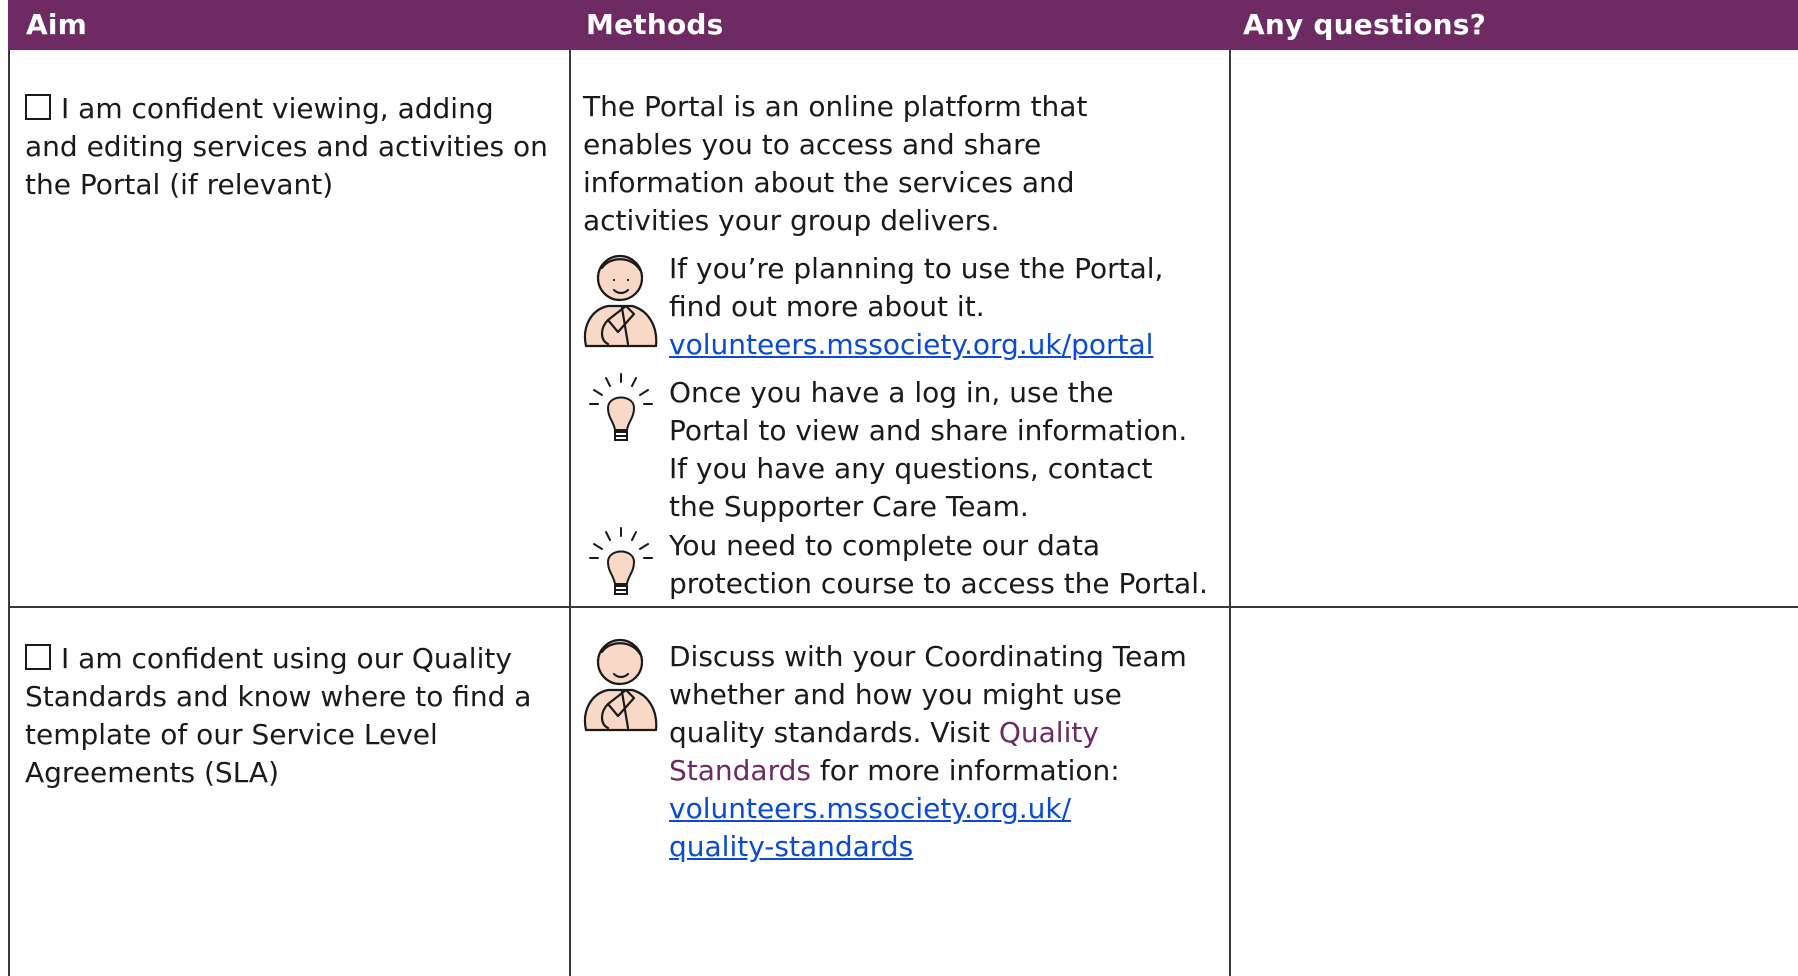 This screenshot has height=976, width=1798. What do you see at coordinates (849, 506) in the screenshot?
I see `methods-text: the Supporter Care Team.` at bounding box center [849, 506].